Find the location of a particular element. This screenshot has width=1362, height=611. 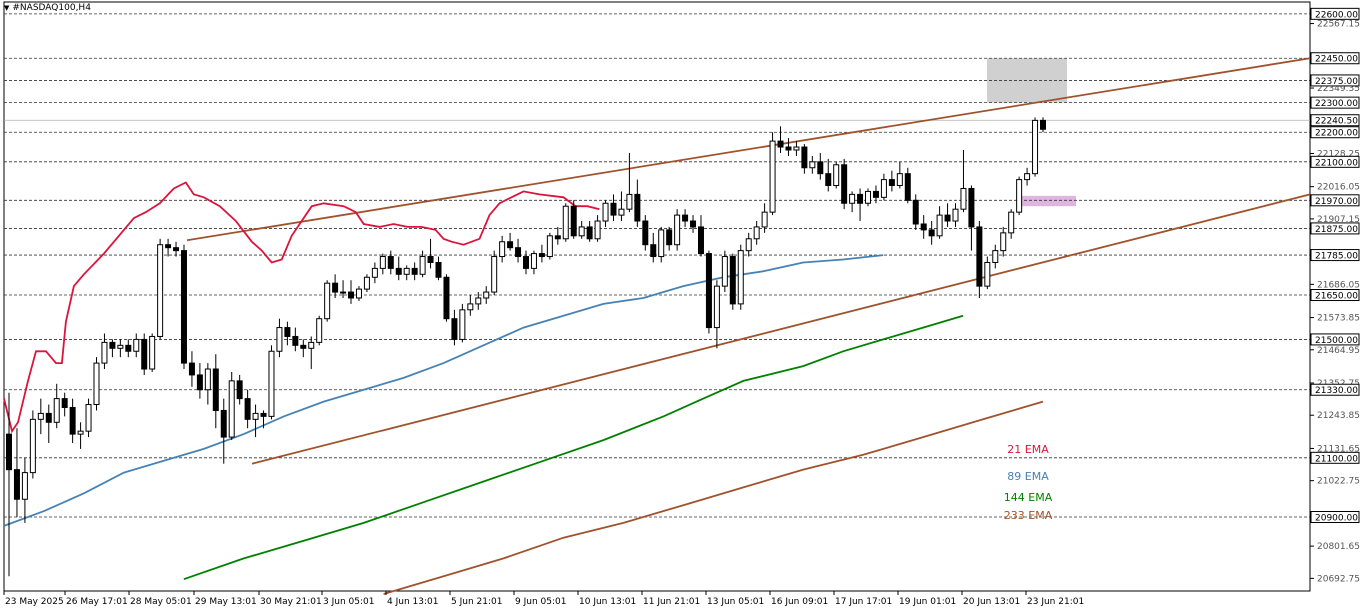

x-tick-label: 26 May 17:01 is located at coordinates (97, 602).